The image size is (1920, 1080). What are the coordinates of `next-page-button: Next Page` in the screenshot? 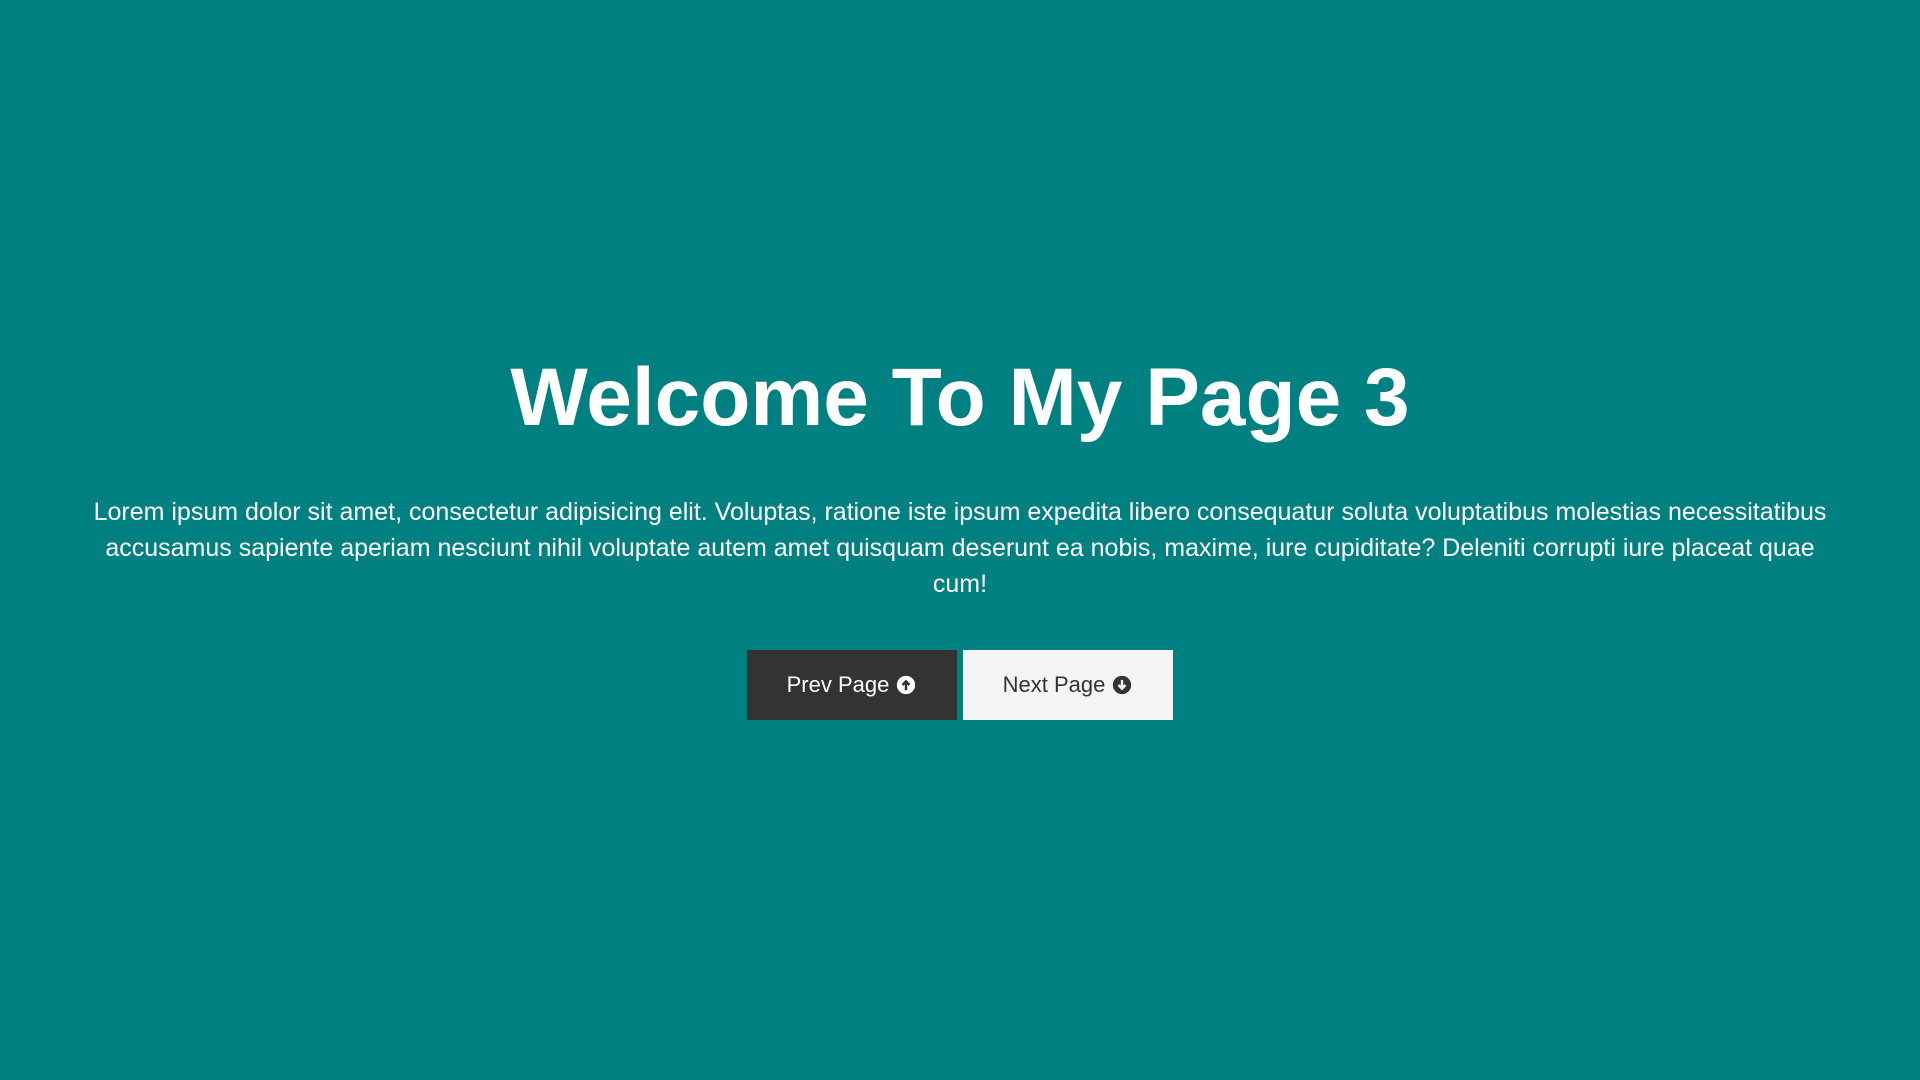 It's located at (1068, 685).